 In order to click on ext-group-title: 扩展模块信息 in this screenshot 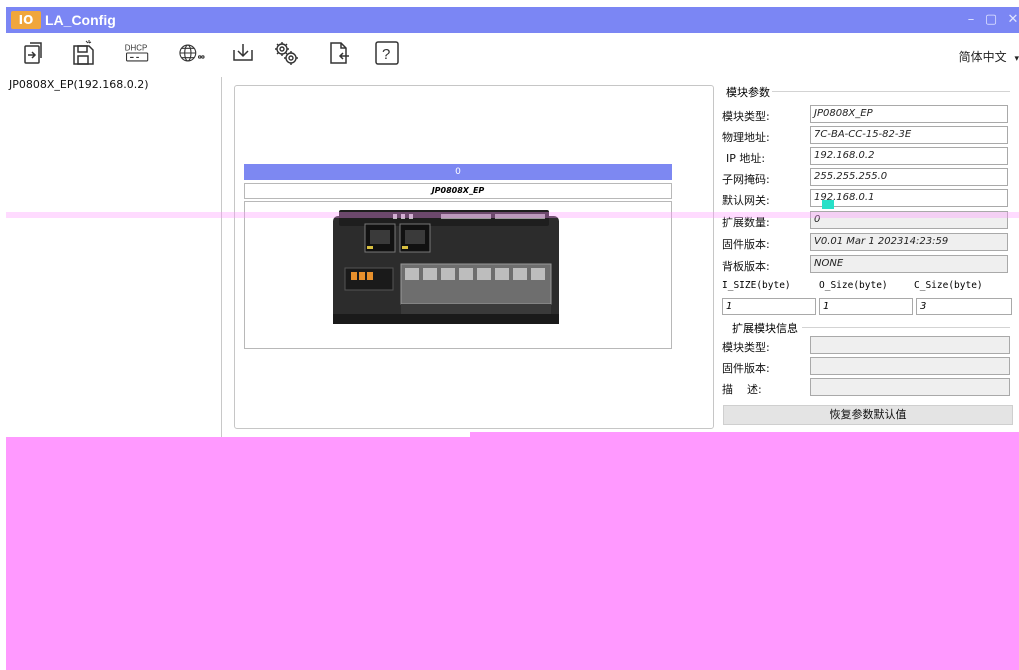, I will do `click(765, 328)`.